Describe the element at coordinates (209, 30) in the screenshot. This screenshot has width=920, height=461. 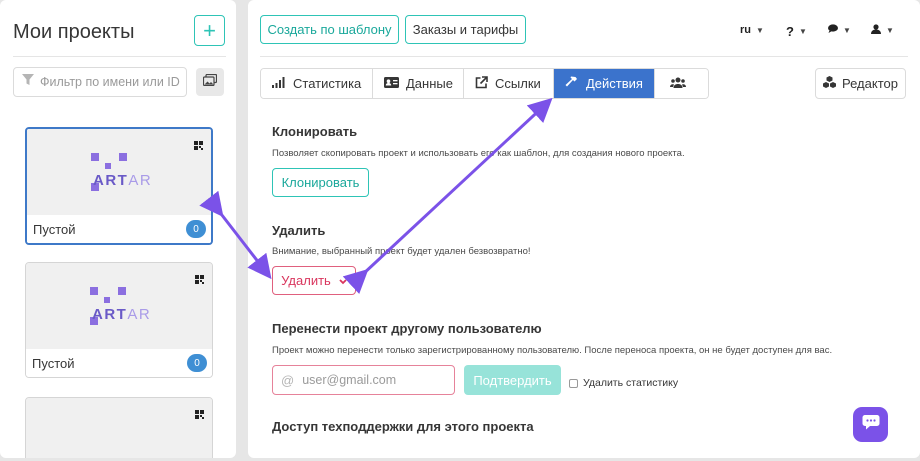
I see `add-project-button: +` at that location.